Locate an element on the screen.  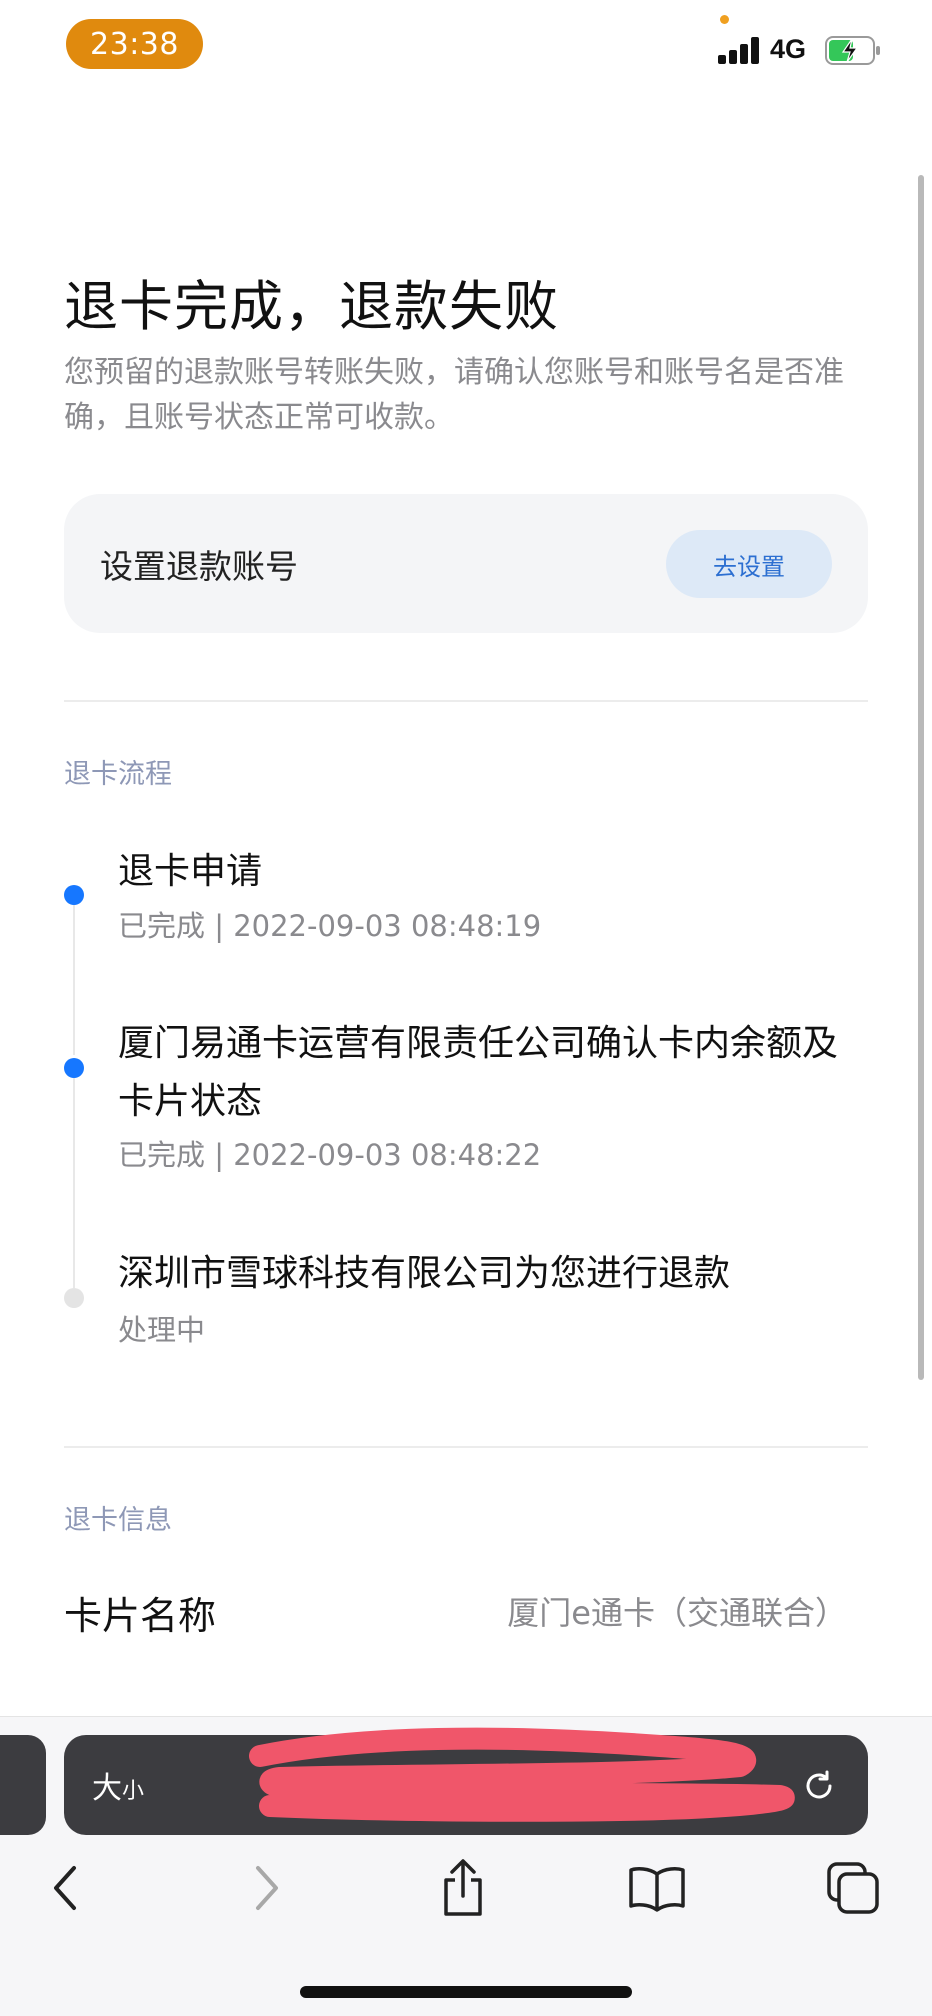
tabs-button is located at coordinates (853, 1888).